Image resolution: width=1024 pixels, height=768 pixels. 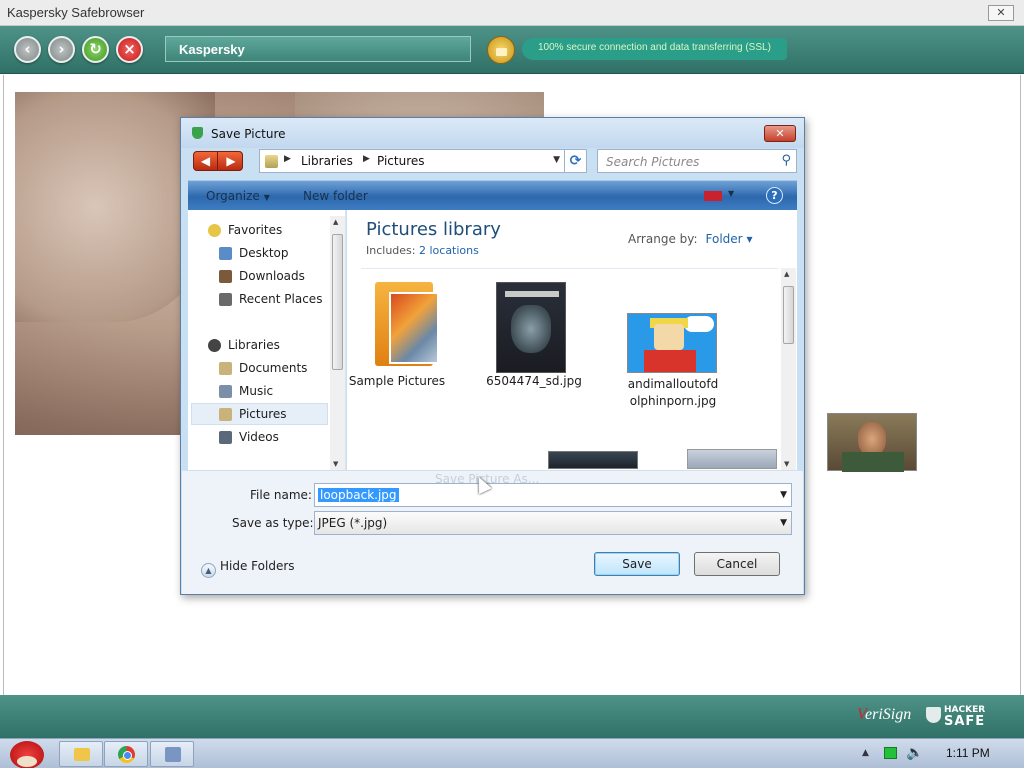 What do you see at coordinates (272, 276) in the screenshot?
I see `nav-label: Downloads` at bounding box center [272, 276].